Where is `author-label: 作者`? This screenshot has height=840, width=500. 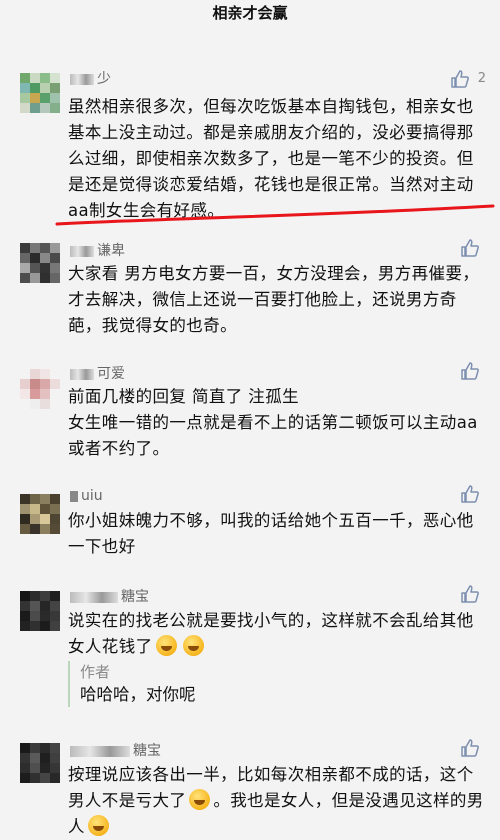 author-label: 作者 is located at coordinates (95, 672).